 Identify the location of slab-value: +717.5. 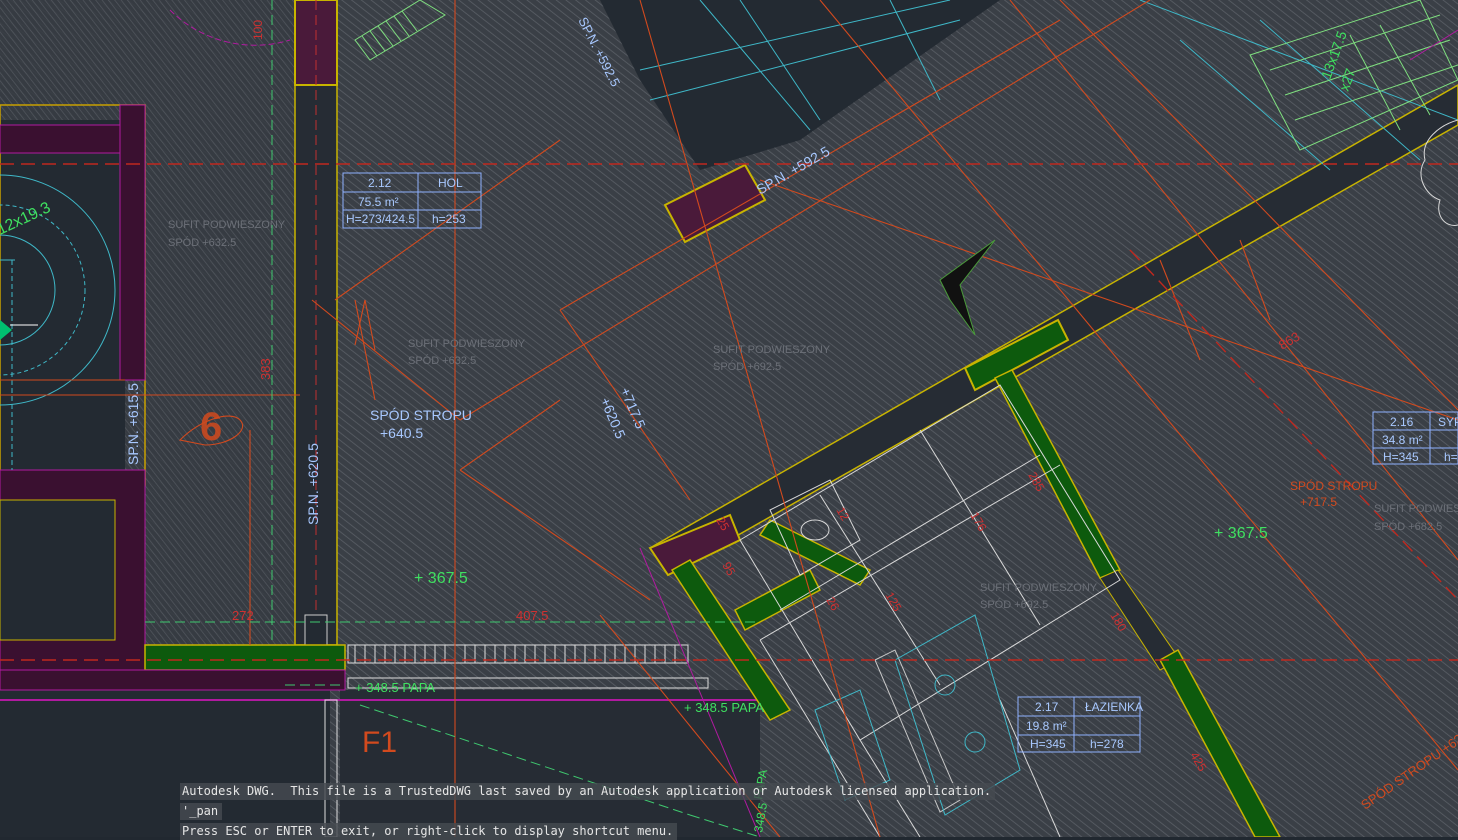
(1318, 502).